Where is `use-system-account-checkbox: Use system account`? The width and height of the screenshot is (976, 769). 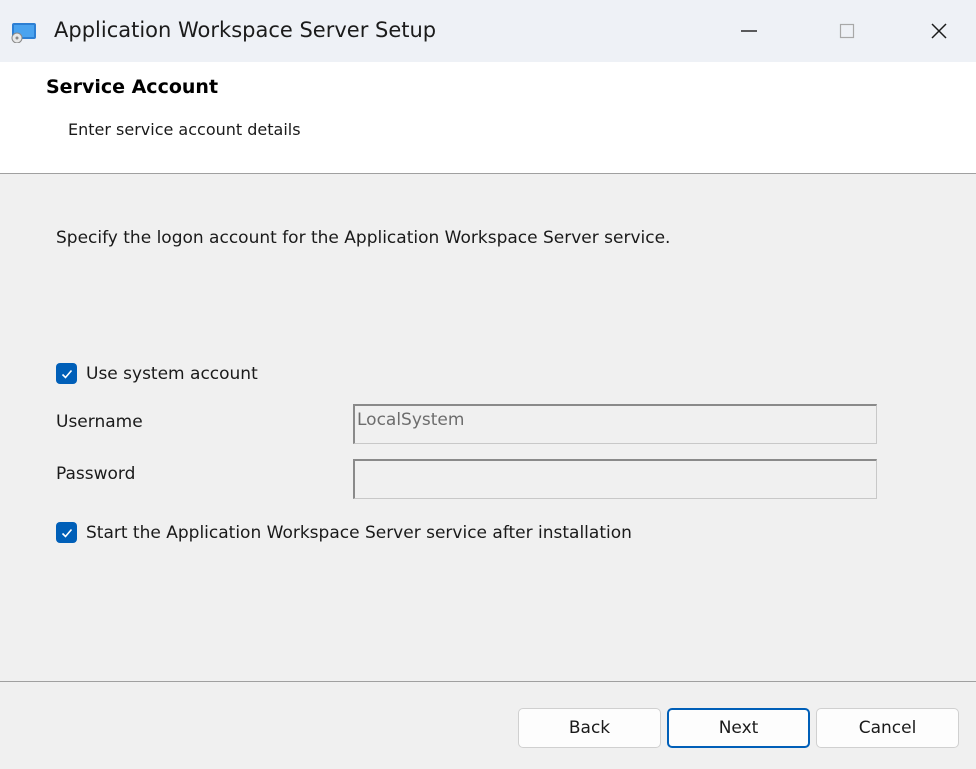 use-system-account-checkbox: Use system account is located at coordinates (157, 373).